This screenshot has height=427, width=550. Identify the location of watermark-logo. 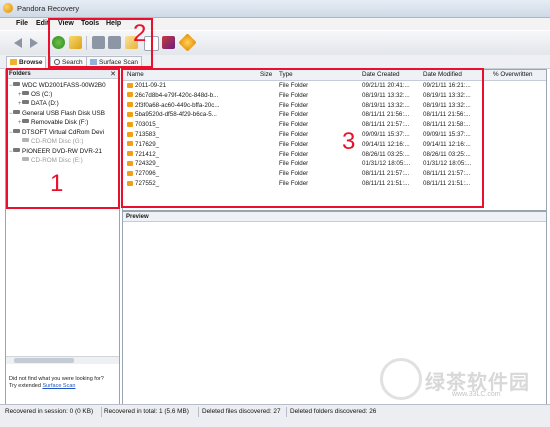
(401, 379).